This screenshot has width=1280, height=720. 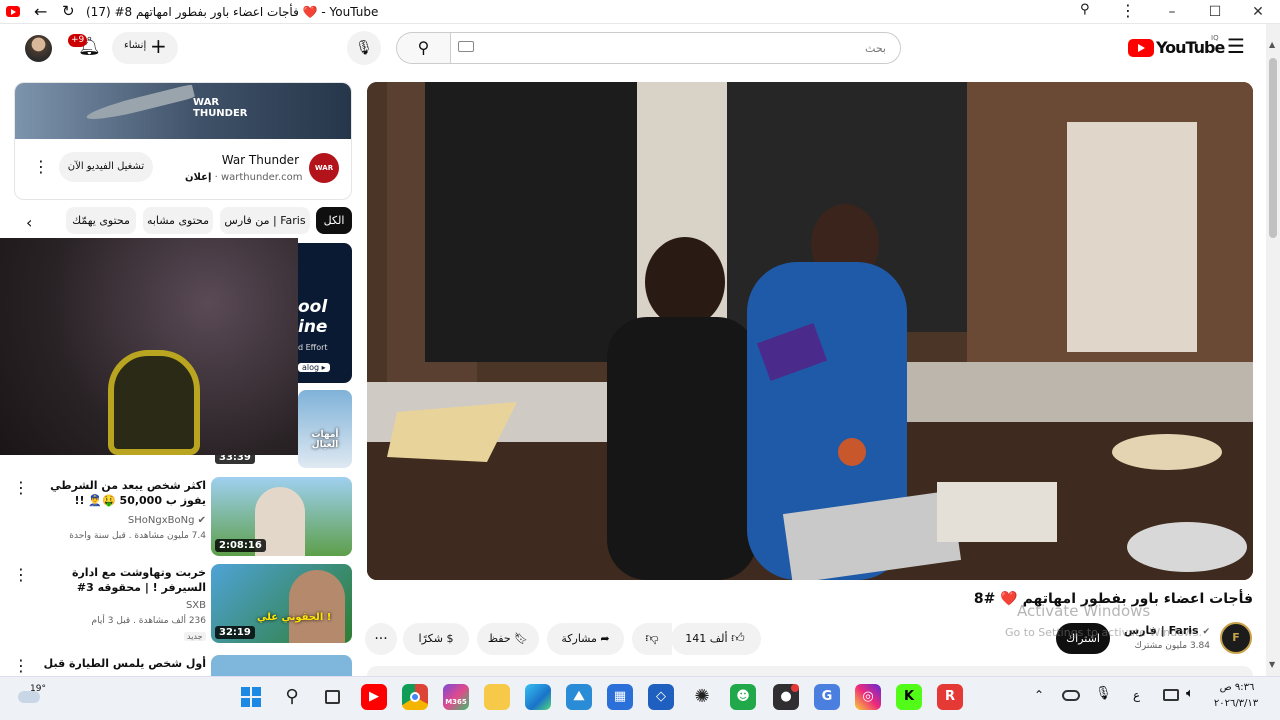 I want to click on codeapp-icon: ◇, so click(x=661, y=697).